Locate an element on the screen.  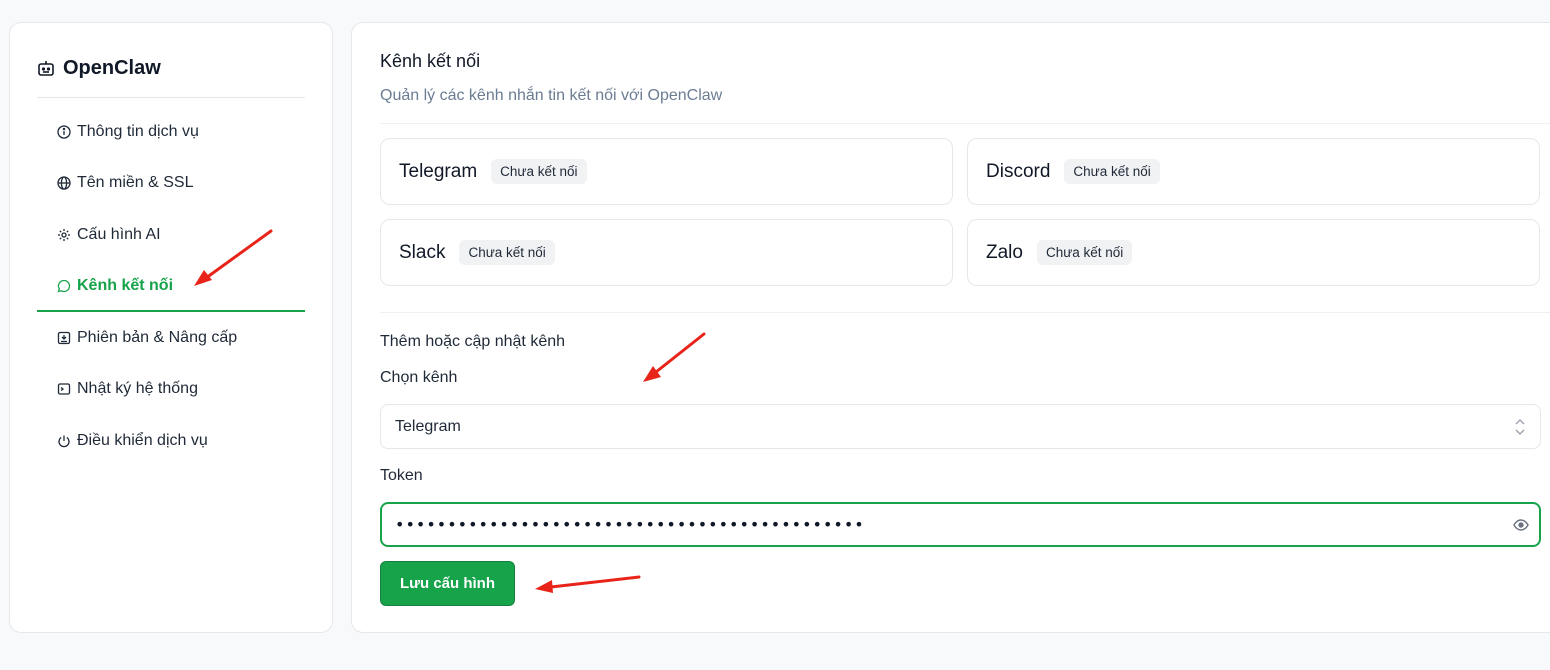
sidebar-item-label: Kênh kết nối is located at coordinates (125, 286).